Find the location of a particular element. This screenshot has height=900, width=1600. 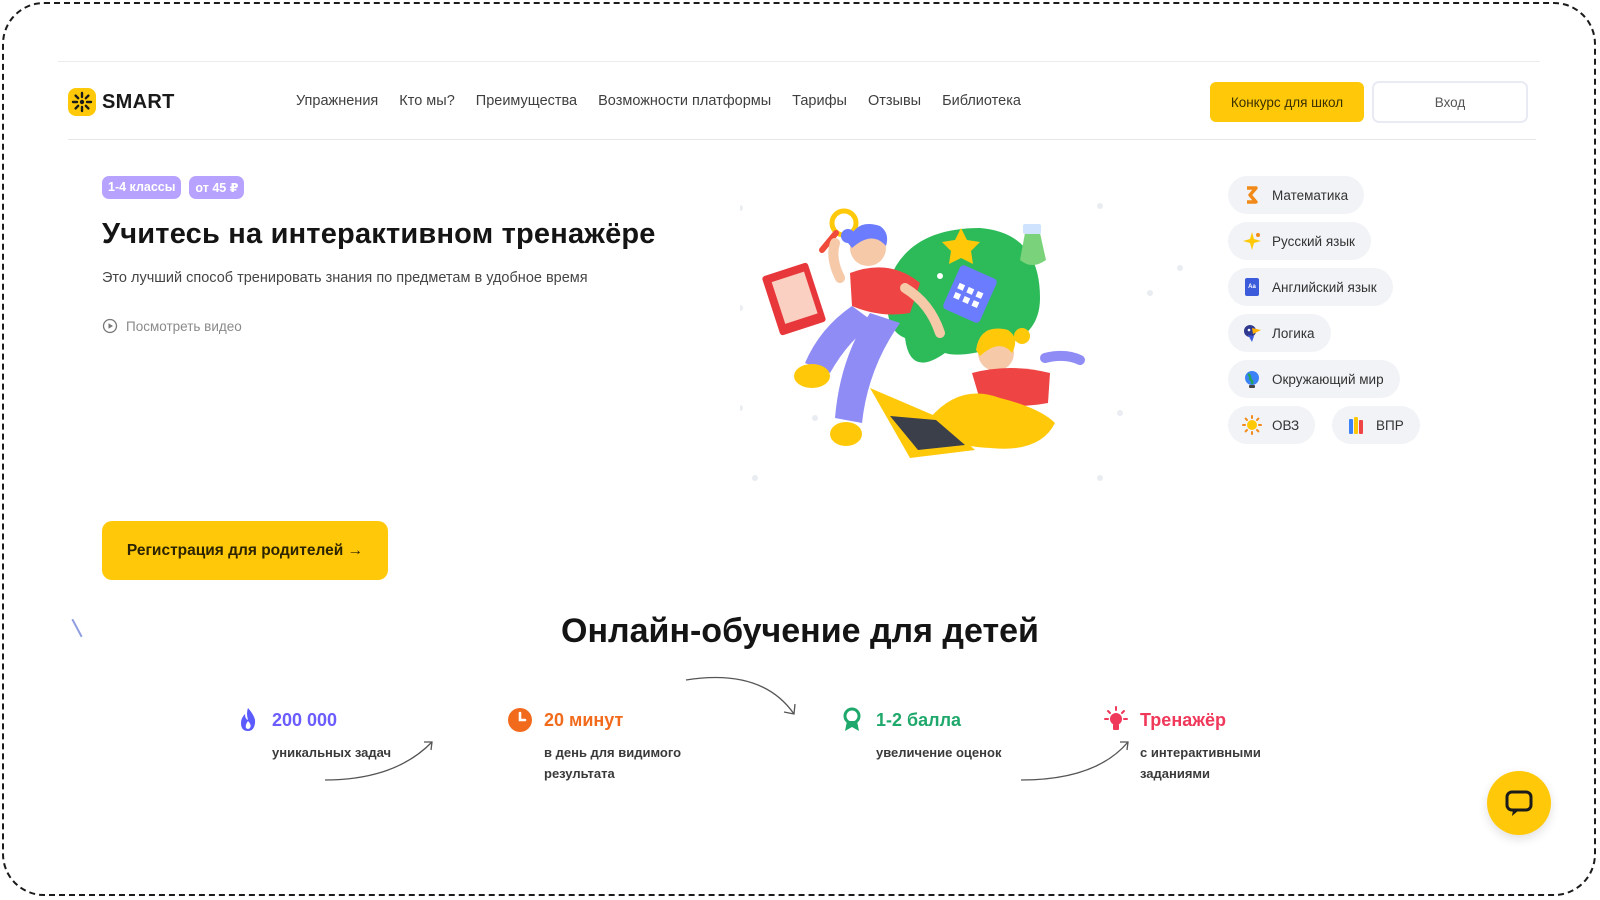

stat-grades: 1-2 балла увеличение оценок is located at coordinates (919, 734).